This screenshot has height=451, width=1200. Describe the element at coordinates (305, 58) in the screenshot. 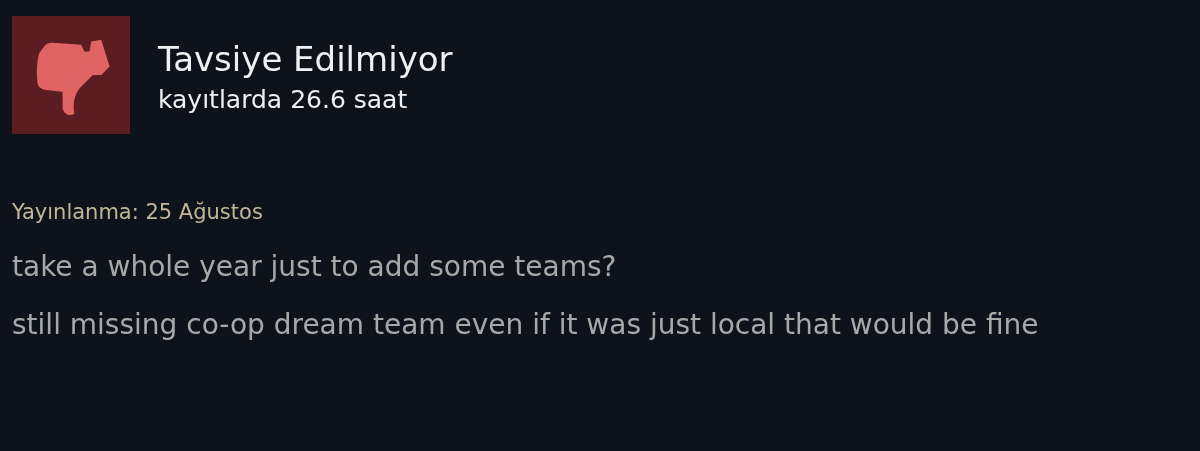

I see `review-verdict: Tavsiye Edilmiyor` at that location.